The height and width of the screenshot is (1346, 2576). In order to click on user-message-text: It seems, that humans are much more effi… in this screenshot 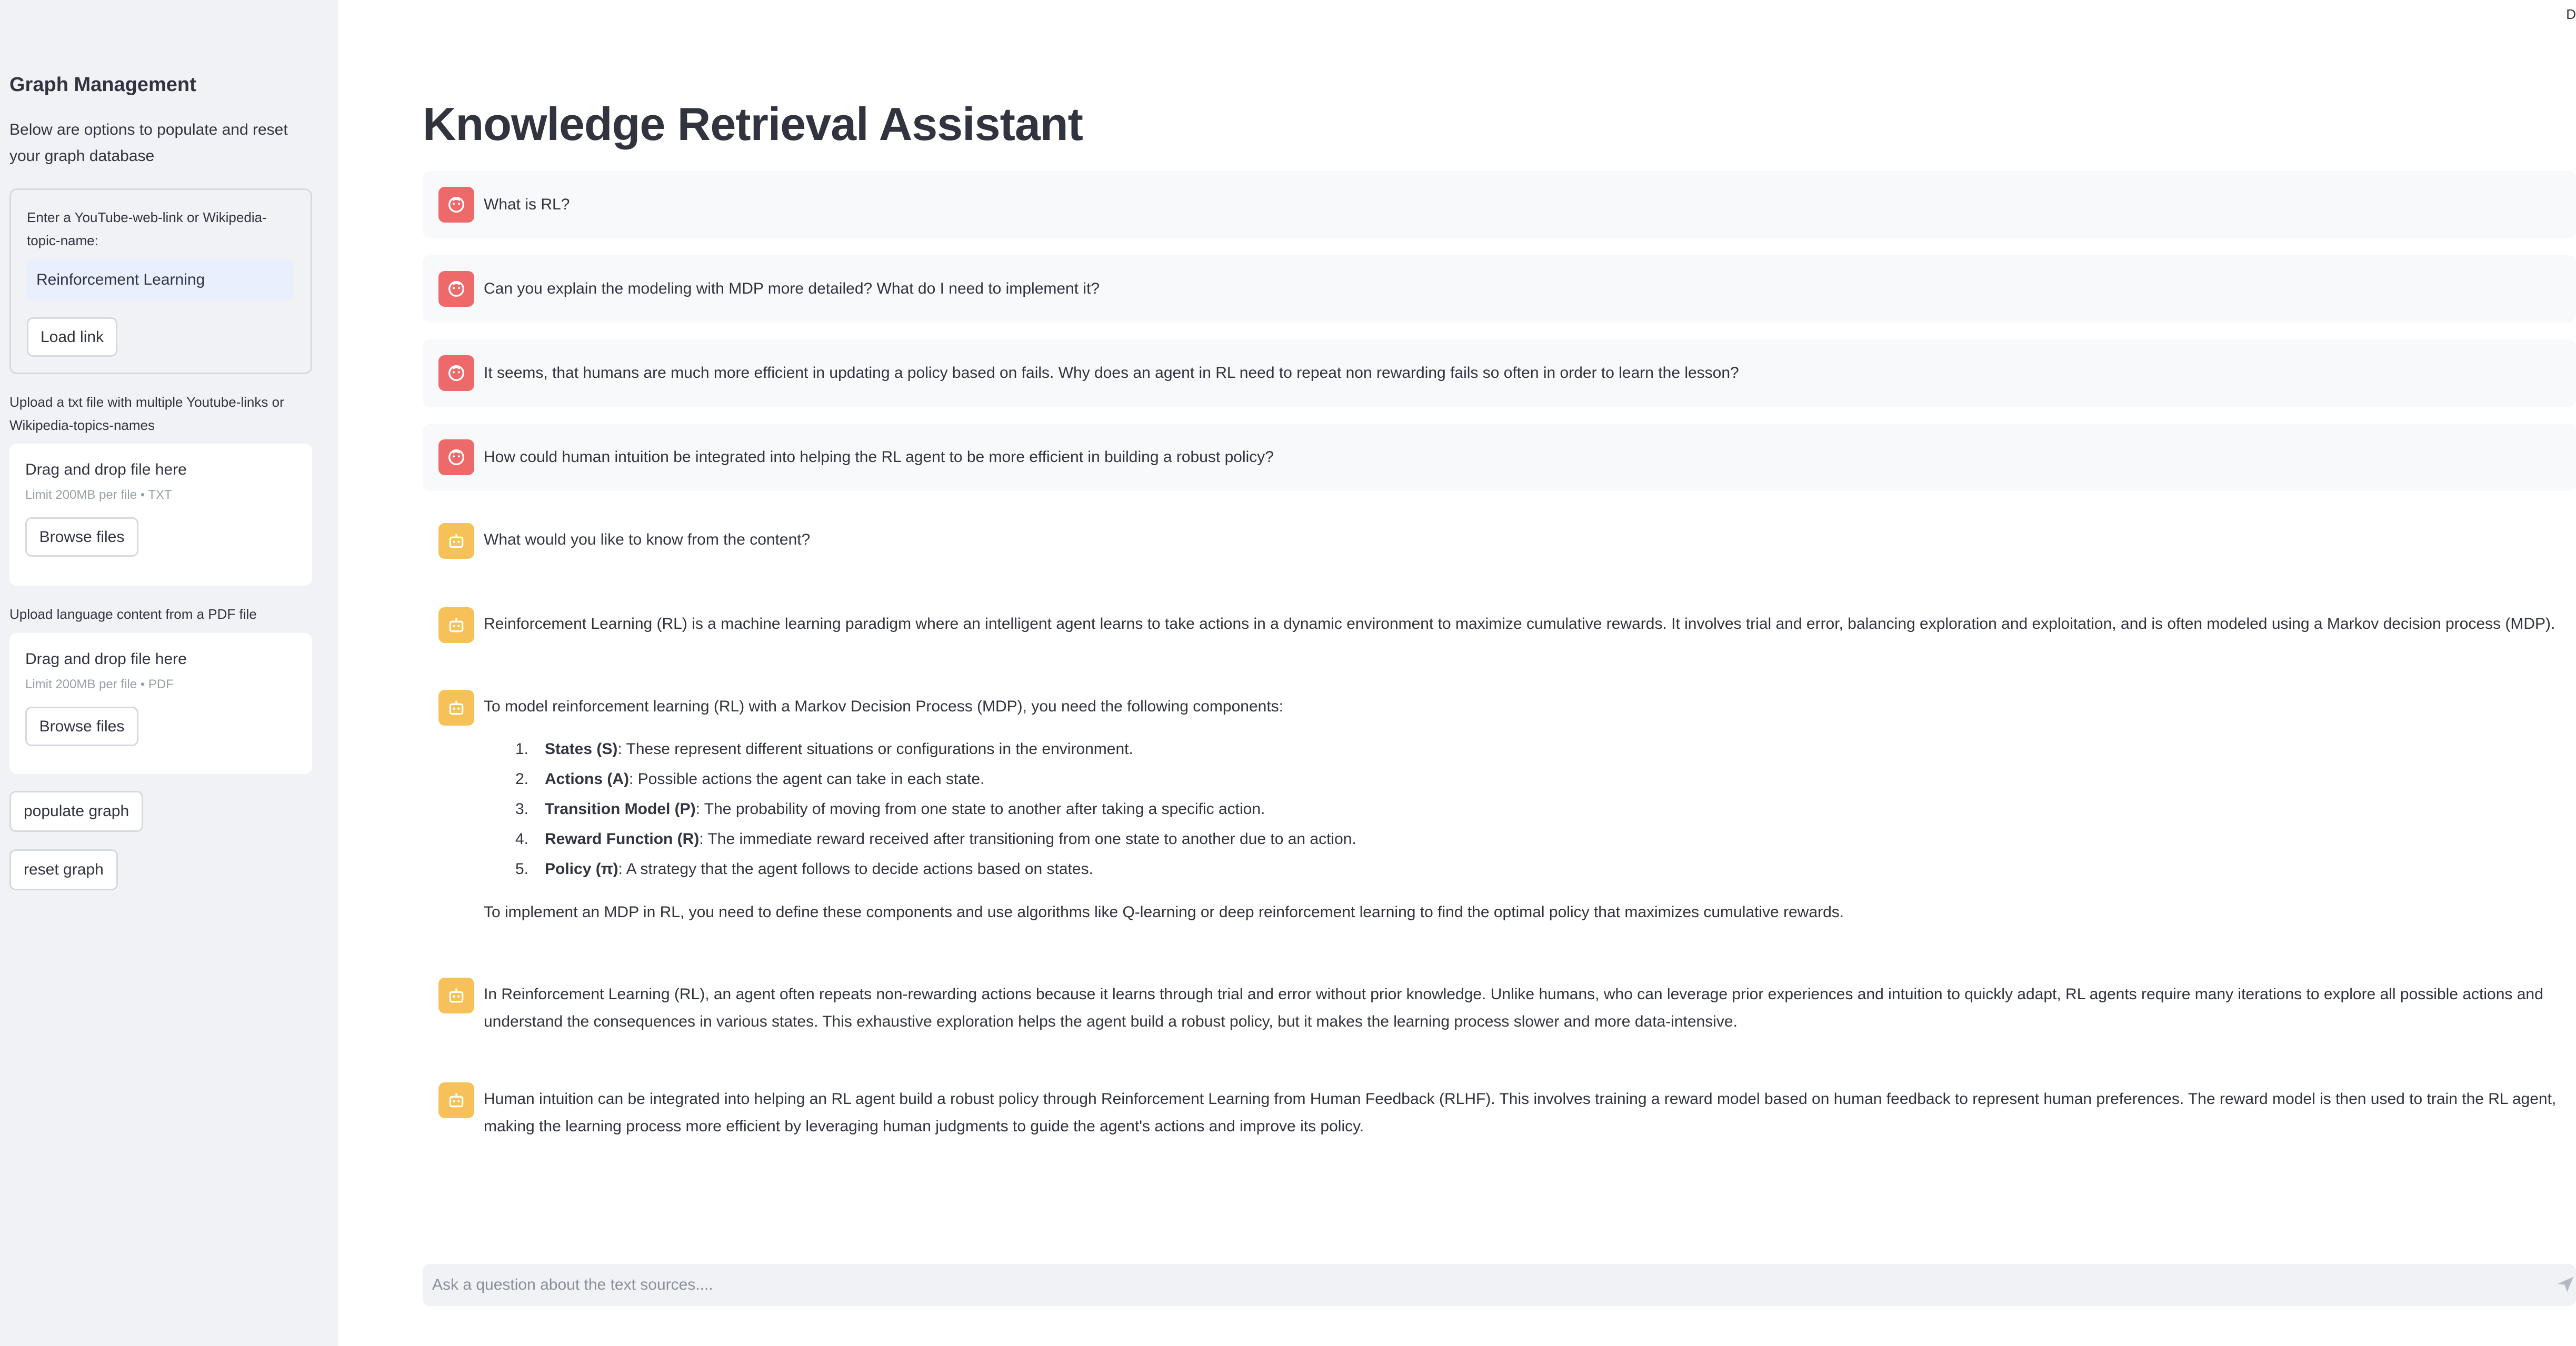, I will do `click(1112, 372)`.